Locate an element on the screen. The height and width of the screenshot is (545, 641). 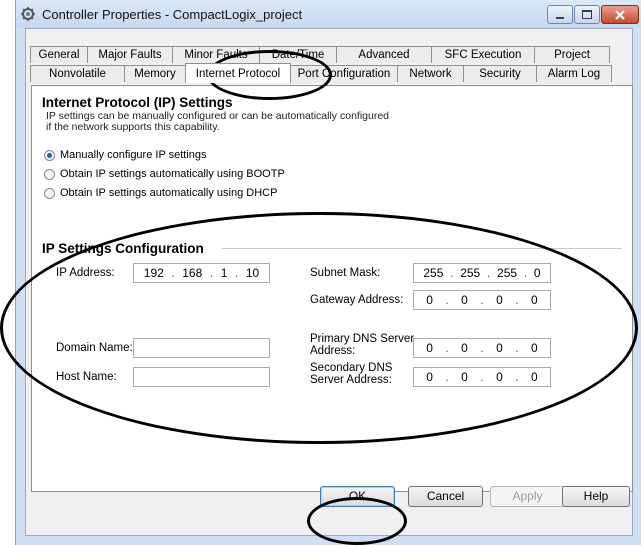
octet: 10 is located at coordinates (252, 273).